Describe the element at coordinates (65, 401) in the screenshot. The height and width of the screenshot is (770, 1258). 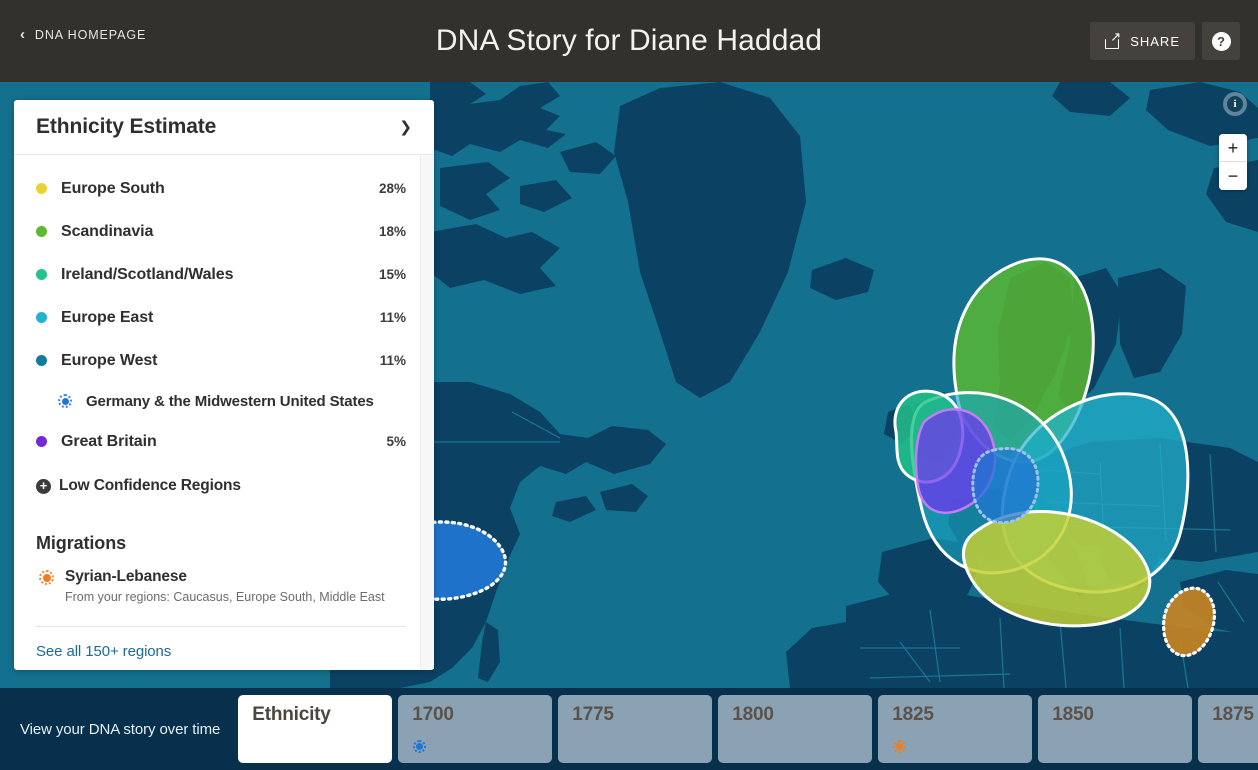
I see `subregion-marker-icon` at that location.